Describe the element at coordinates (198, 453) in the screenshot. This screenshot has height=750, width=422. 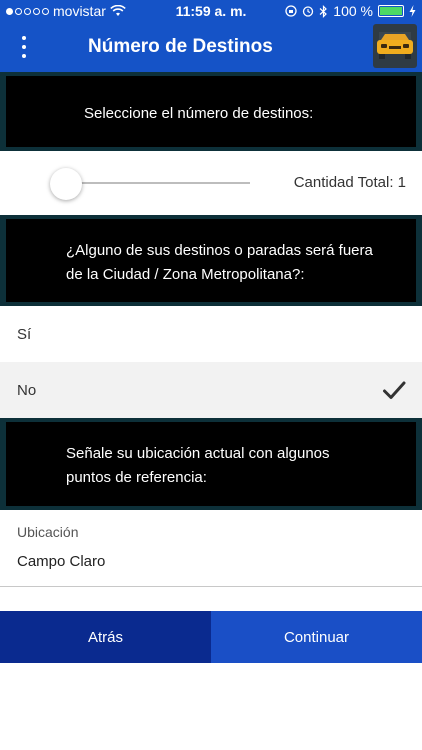
I see `location-prompt-line1: Señale su ubicación actual con algunos` at that location.